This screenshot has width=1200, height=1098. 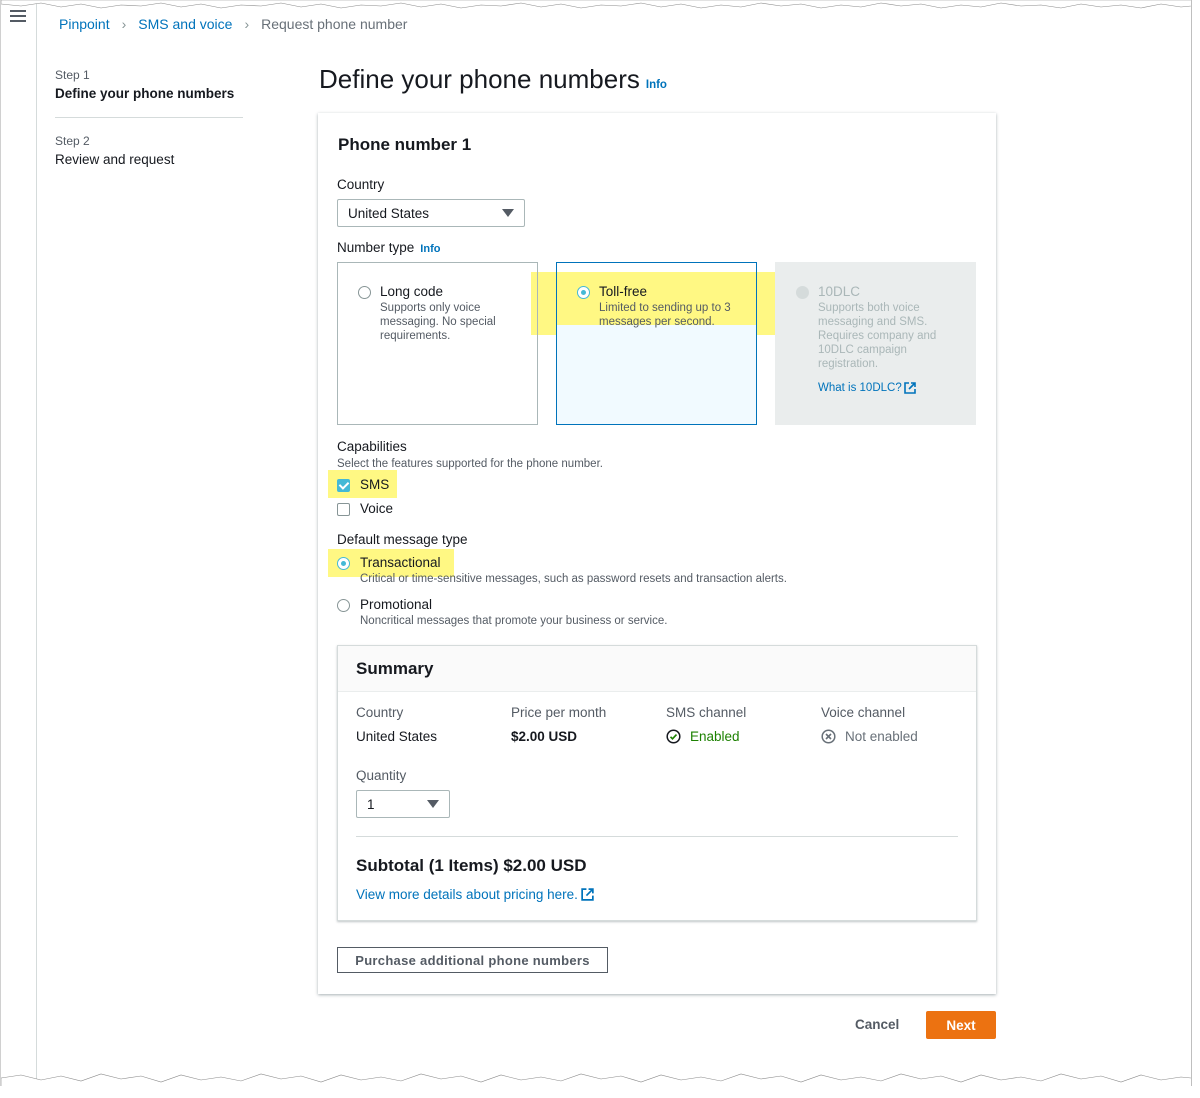 What do you see at coordinates (380, 712) in the screenshot?
I see `summary-country-label: Country` at bounding box center [380, 712].